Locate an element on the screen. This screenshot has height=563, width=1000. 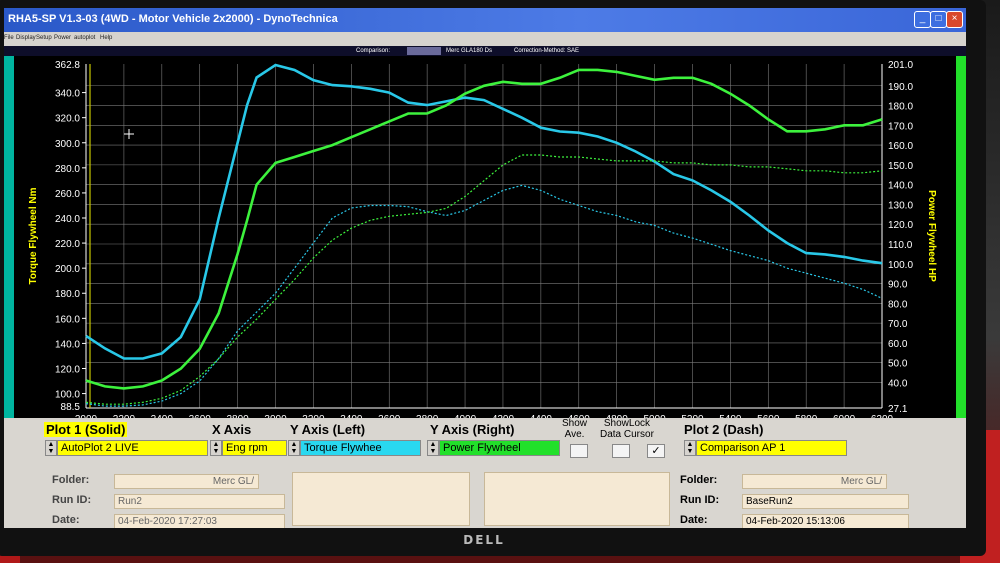
runid1-field: Run2 is located at coordinates (199, 501).